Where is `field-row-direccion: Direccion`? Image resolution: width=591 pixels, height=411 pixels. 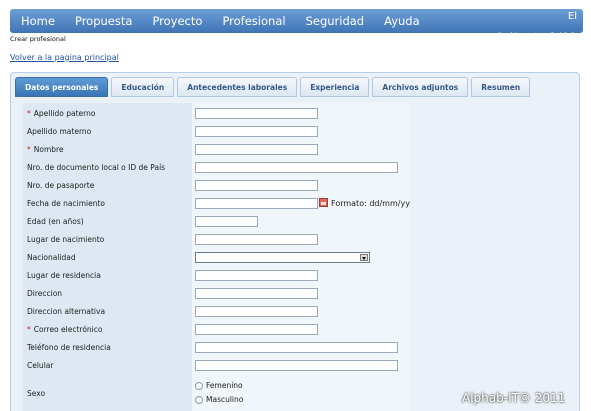
field-row-direccion: Direccion is located at coordinates (216, 294).